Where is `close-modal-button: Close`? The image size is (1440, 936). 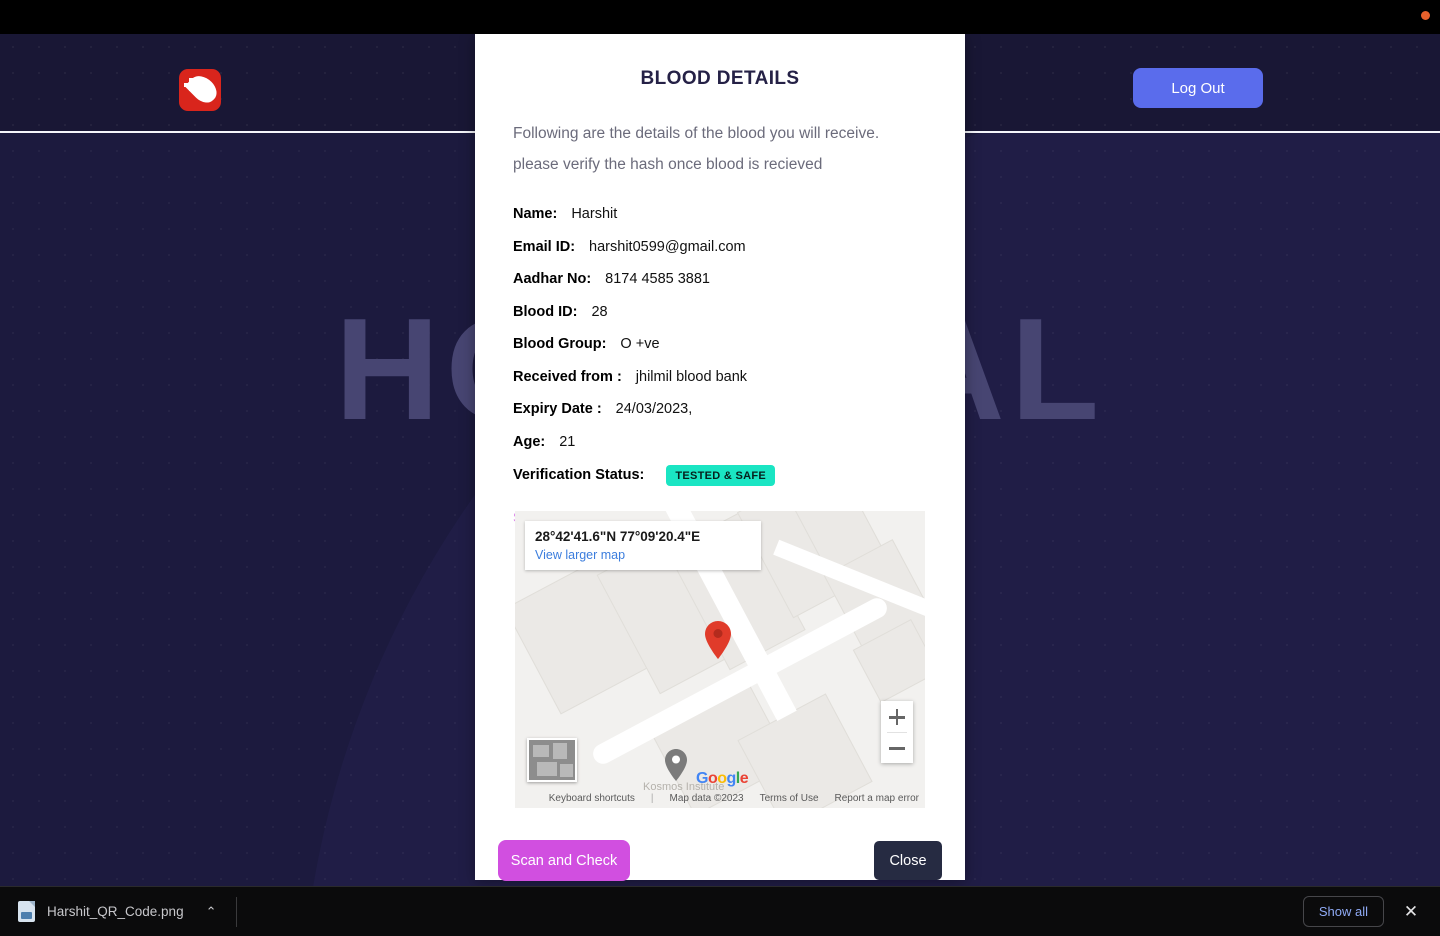 close-modal-button: Close is located at coordinates (908, 860).